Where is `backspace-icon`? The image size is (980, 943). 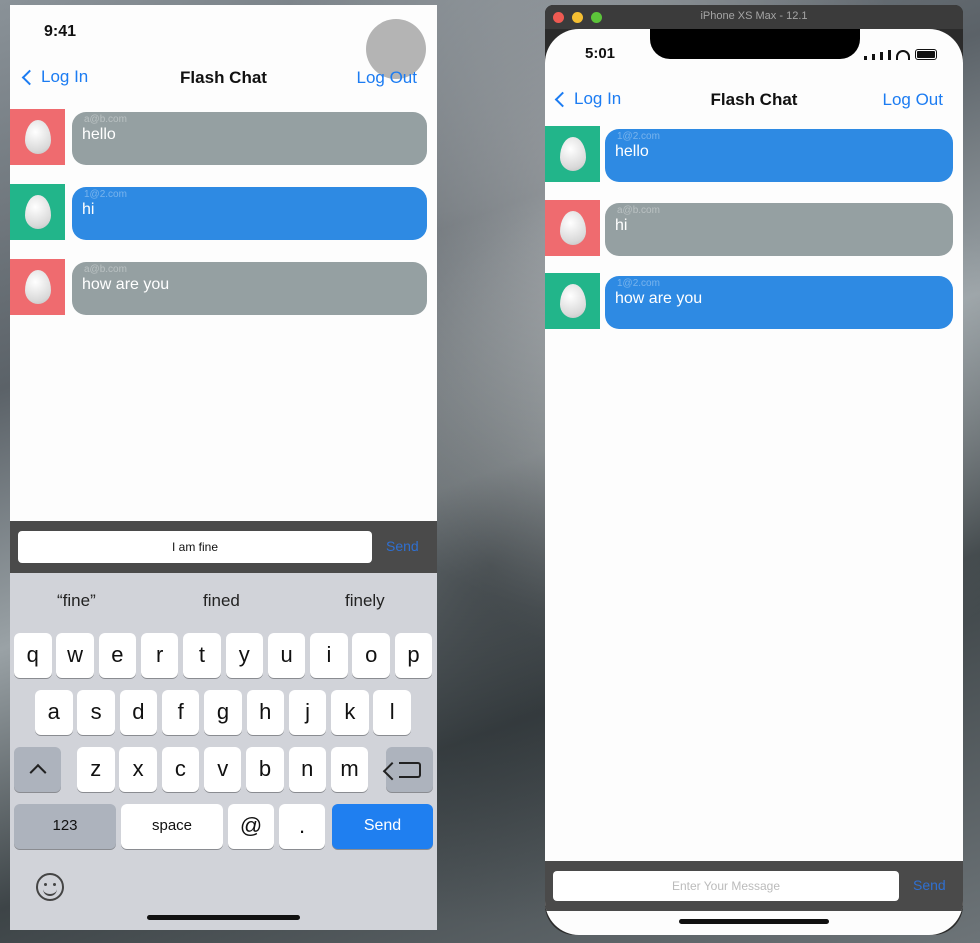
backspace-icon is located at coordinates (409, 769).